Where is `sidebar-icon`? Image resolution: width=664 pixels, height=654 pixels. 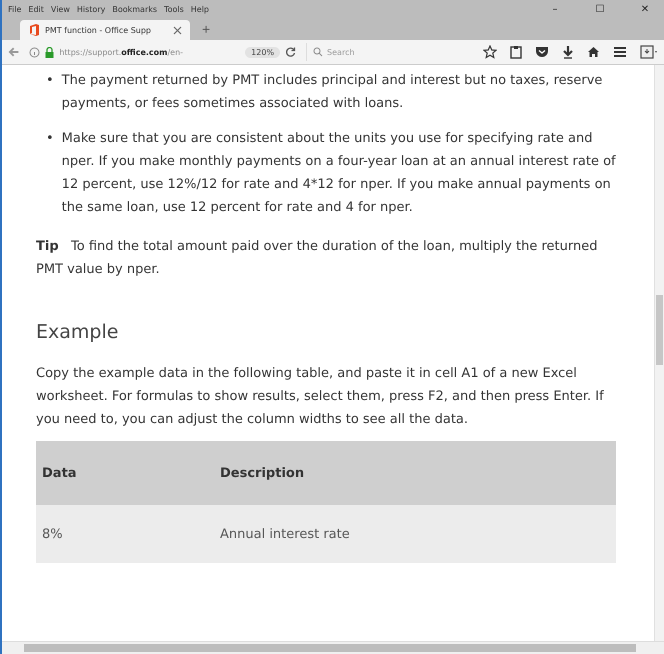 sidebar-icon is located at coordinates (649, 52).